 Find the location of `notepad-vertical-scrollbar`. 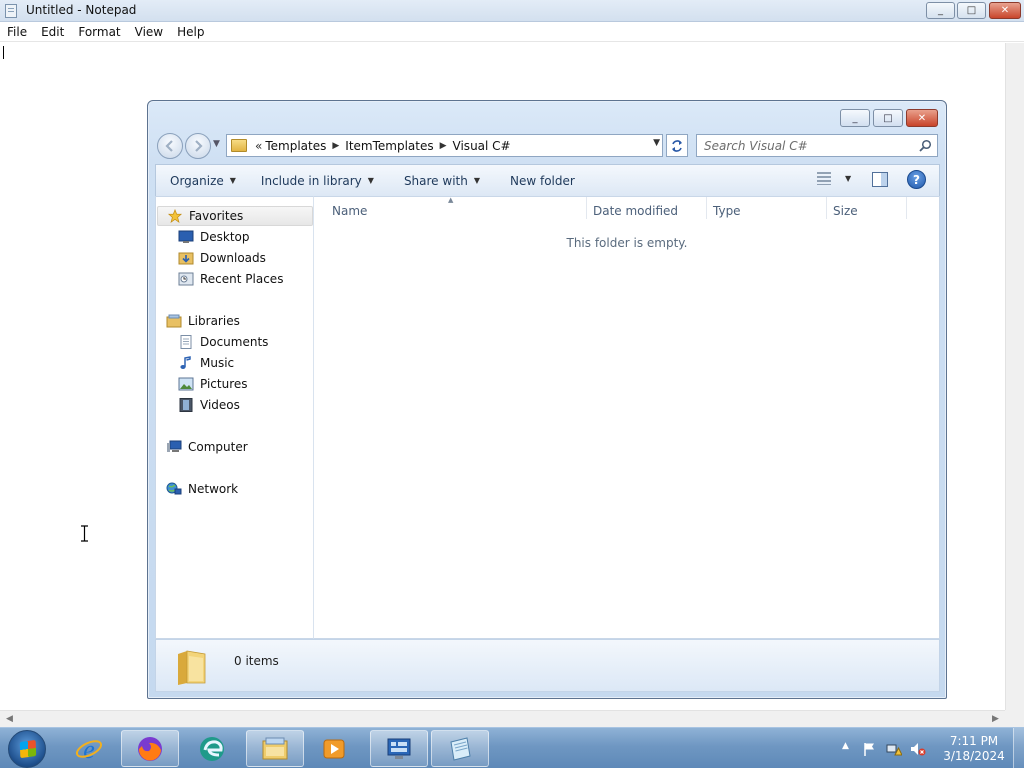

notepad-vertical-scrollbar is located at coordinates (1014, 376).